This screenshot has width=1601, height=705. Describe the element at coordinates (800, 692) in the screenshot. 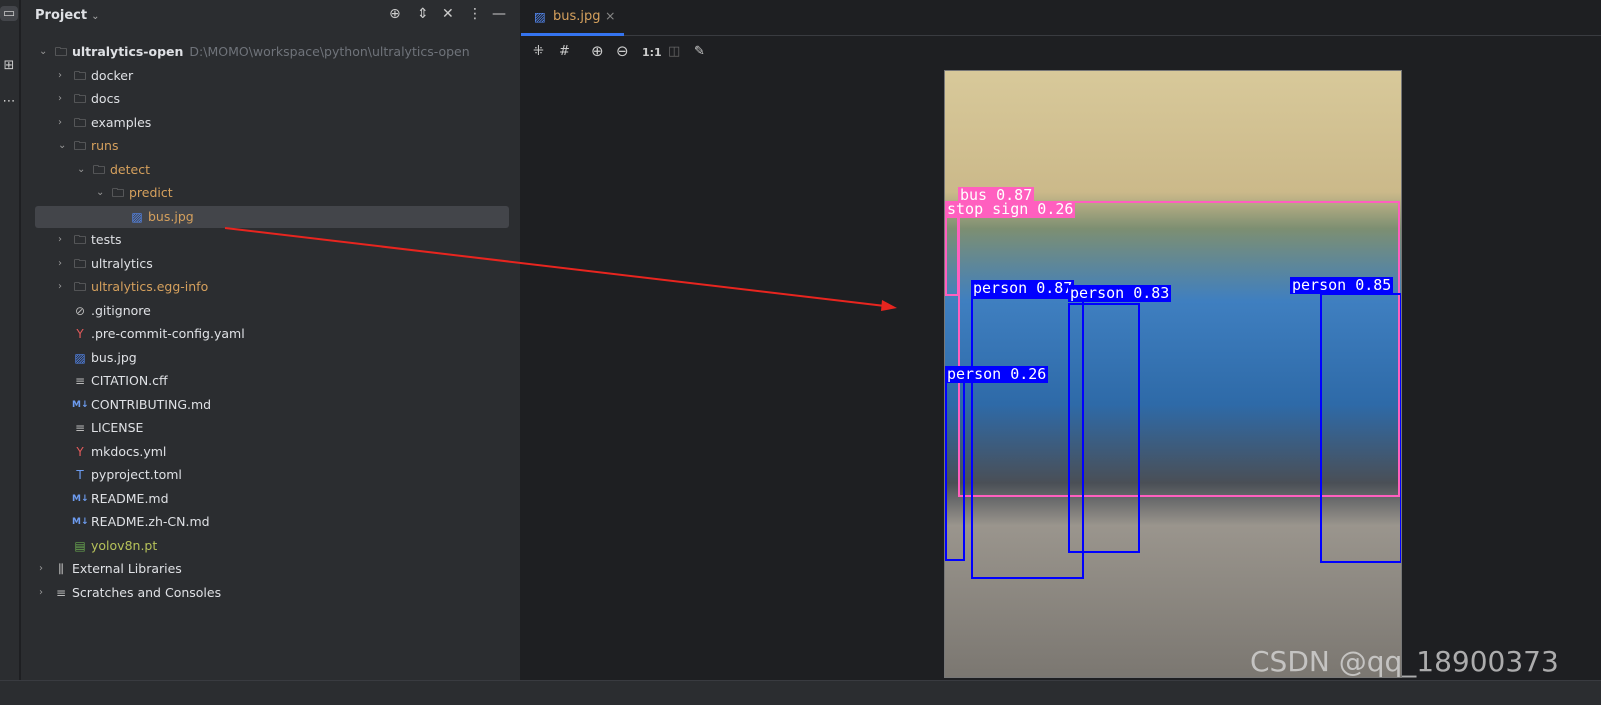

I see `status-bar` at that location.